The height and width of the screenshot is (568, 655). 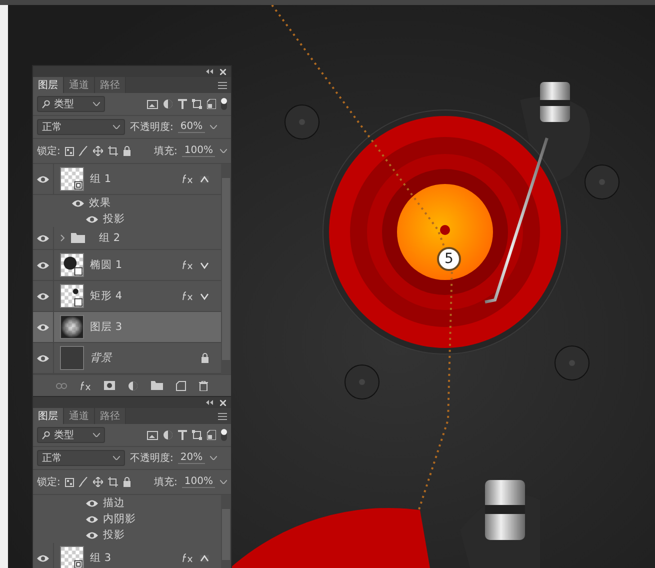 I want to click on adjustment-icon, so click(x=133, y=385).